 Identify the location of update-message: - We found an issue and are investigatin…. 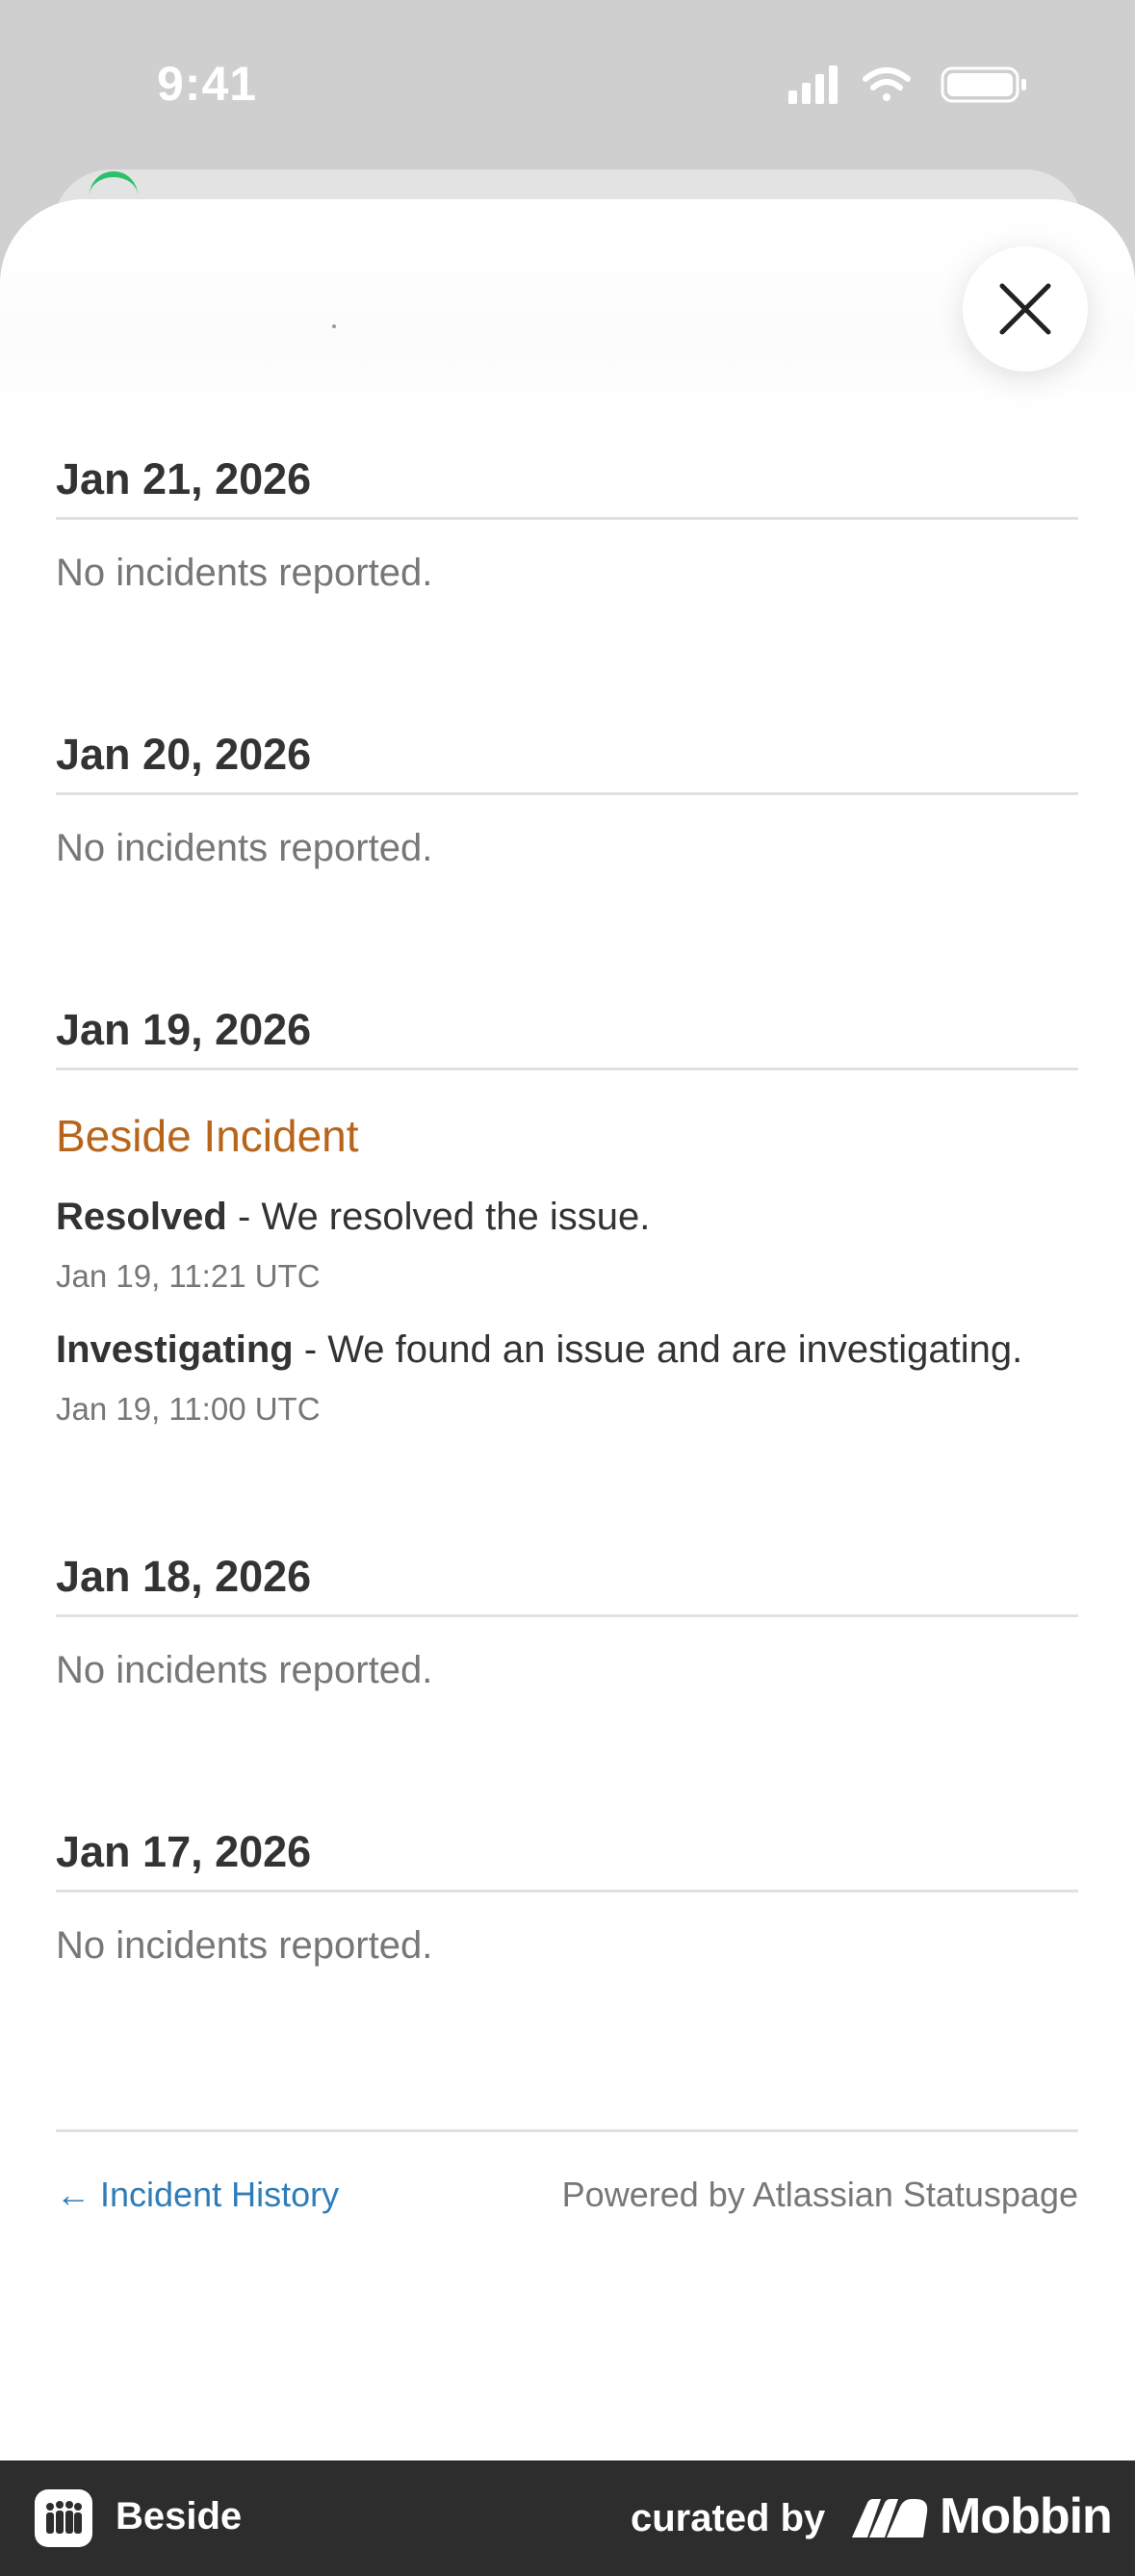
(658, 1350).